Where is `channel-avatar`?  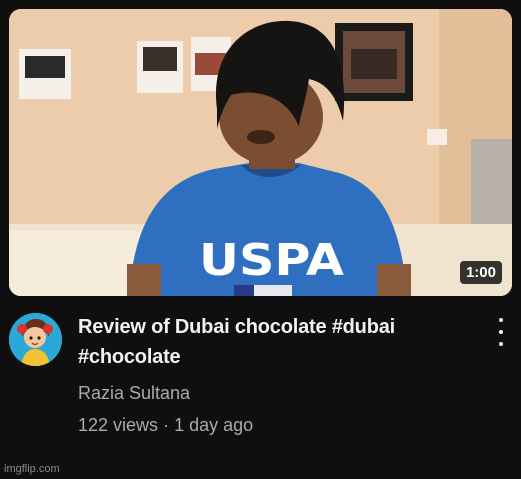 channel-avatar is located at coordinates (35, 339).